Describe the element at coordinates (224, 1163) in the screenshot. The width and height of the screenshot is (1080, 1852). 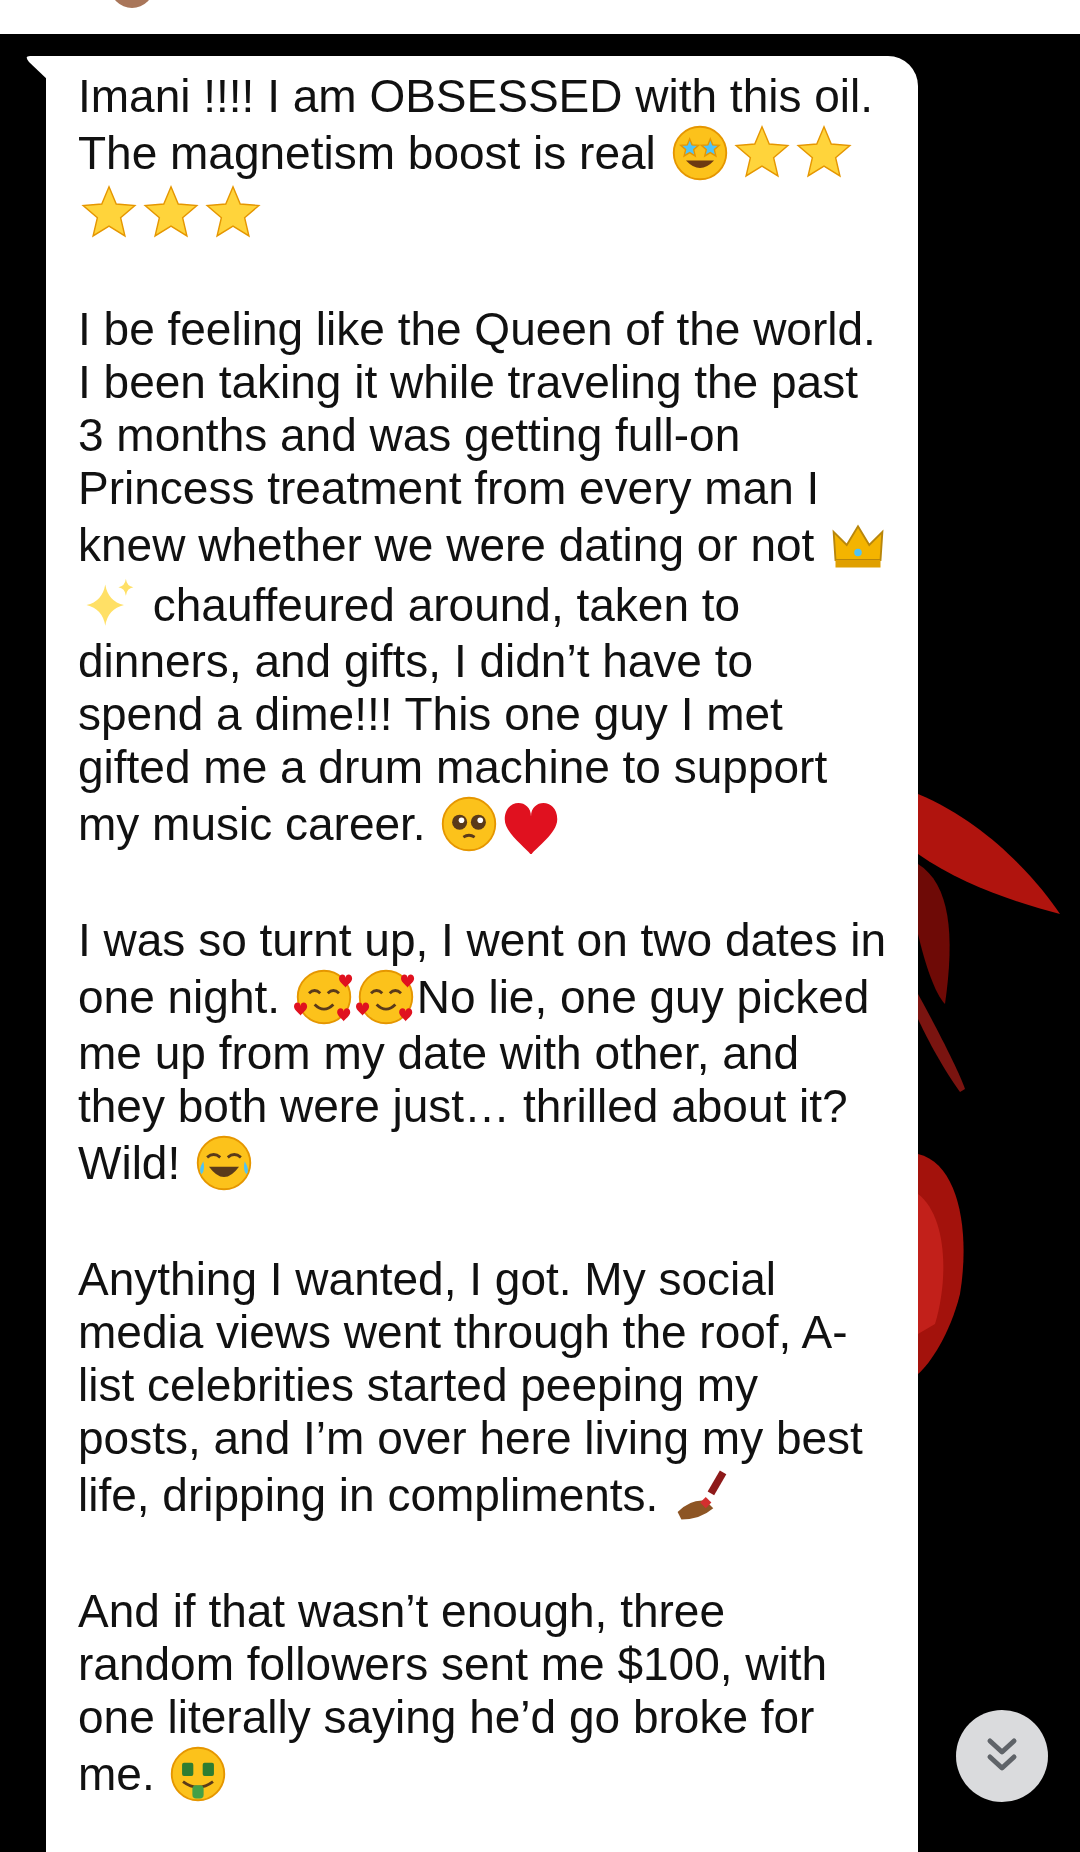
I see `laughing-face-icon` at that location.